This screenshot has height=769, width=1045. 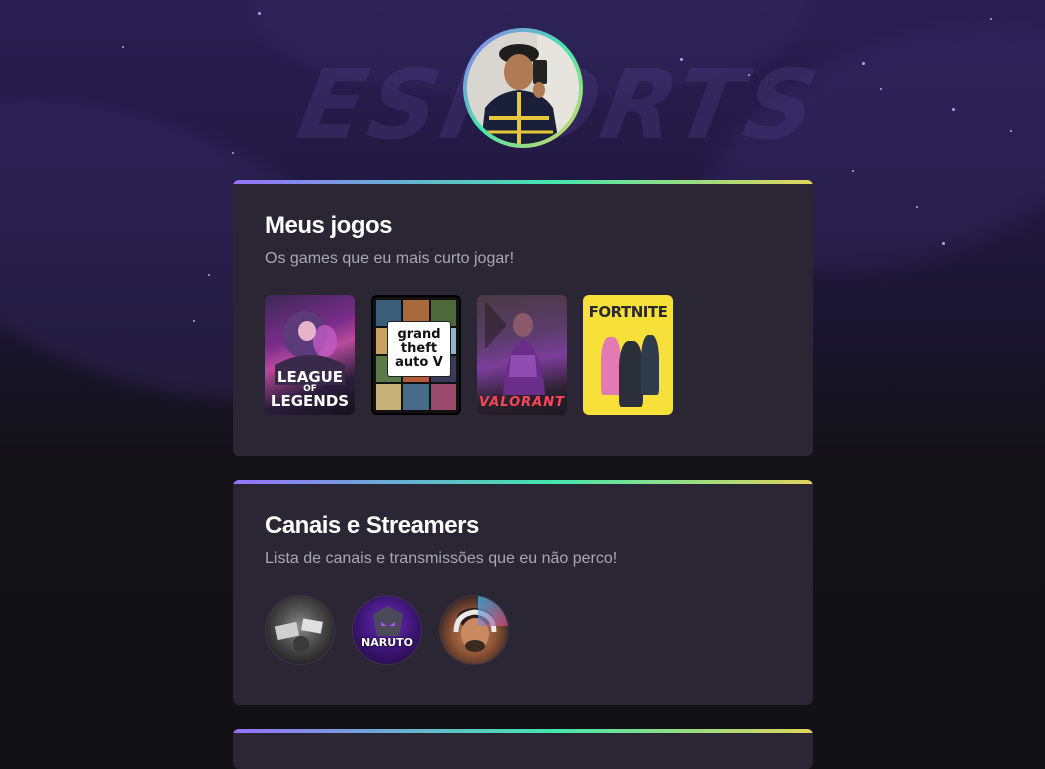 I want to click on streamer-photo-icon, so click(x=475, y=630).